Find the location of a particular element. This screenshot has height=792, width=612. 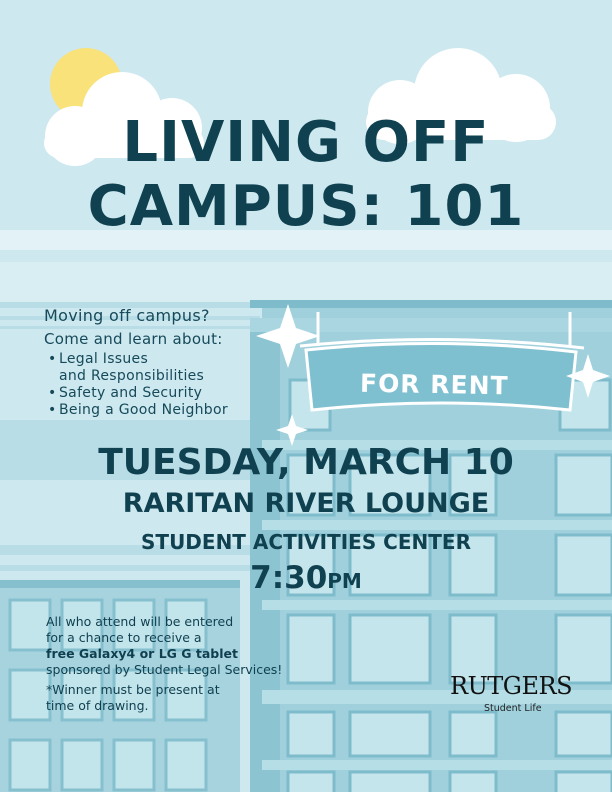

page-title-line2: CAMPUS: 101 is located at coordinates (306, 206).